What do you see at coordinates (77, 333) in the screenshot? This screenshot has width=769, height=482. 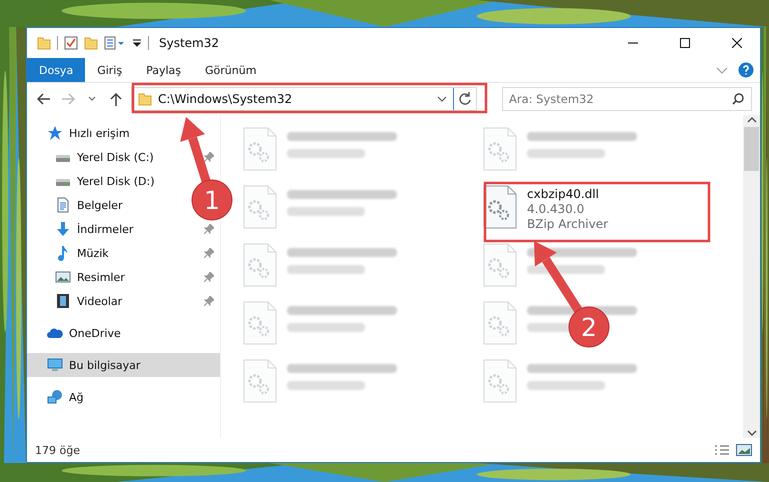 I see `sidebar-item: OneDrive` at bounding box center [77, 333].